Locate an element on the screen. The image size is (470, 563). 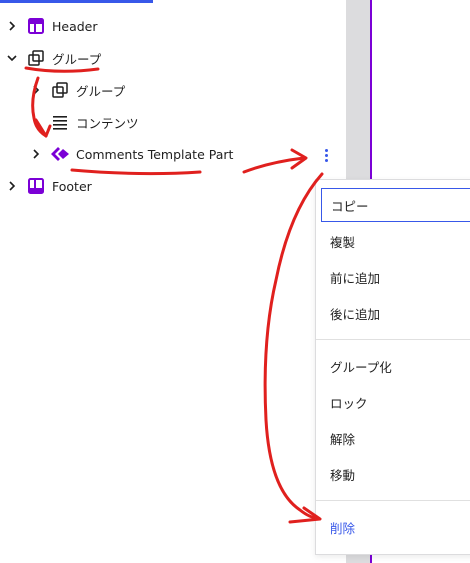
list-item-header: Header is located at coordinates (52, 26).